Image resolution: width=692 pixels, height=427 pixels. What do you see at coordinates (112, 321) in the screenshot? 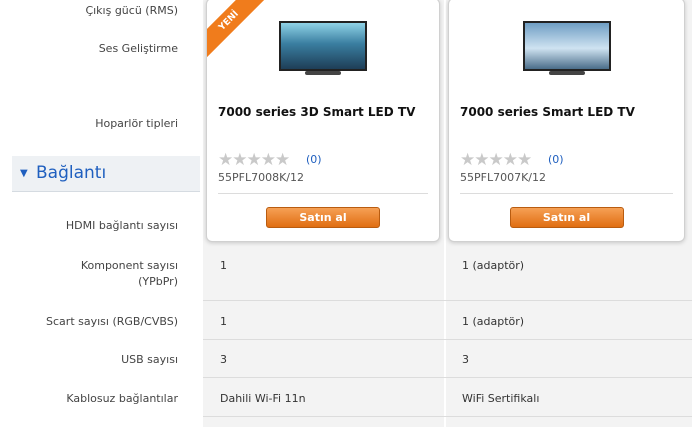
I see `row-label-scart: Scart sayısı (RGB/CVBS)` at bounding box center [112, 321].